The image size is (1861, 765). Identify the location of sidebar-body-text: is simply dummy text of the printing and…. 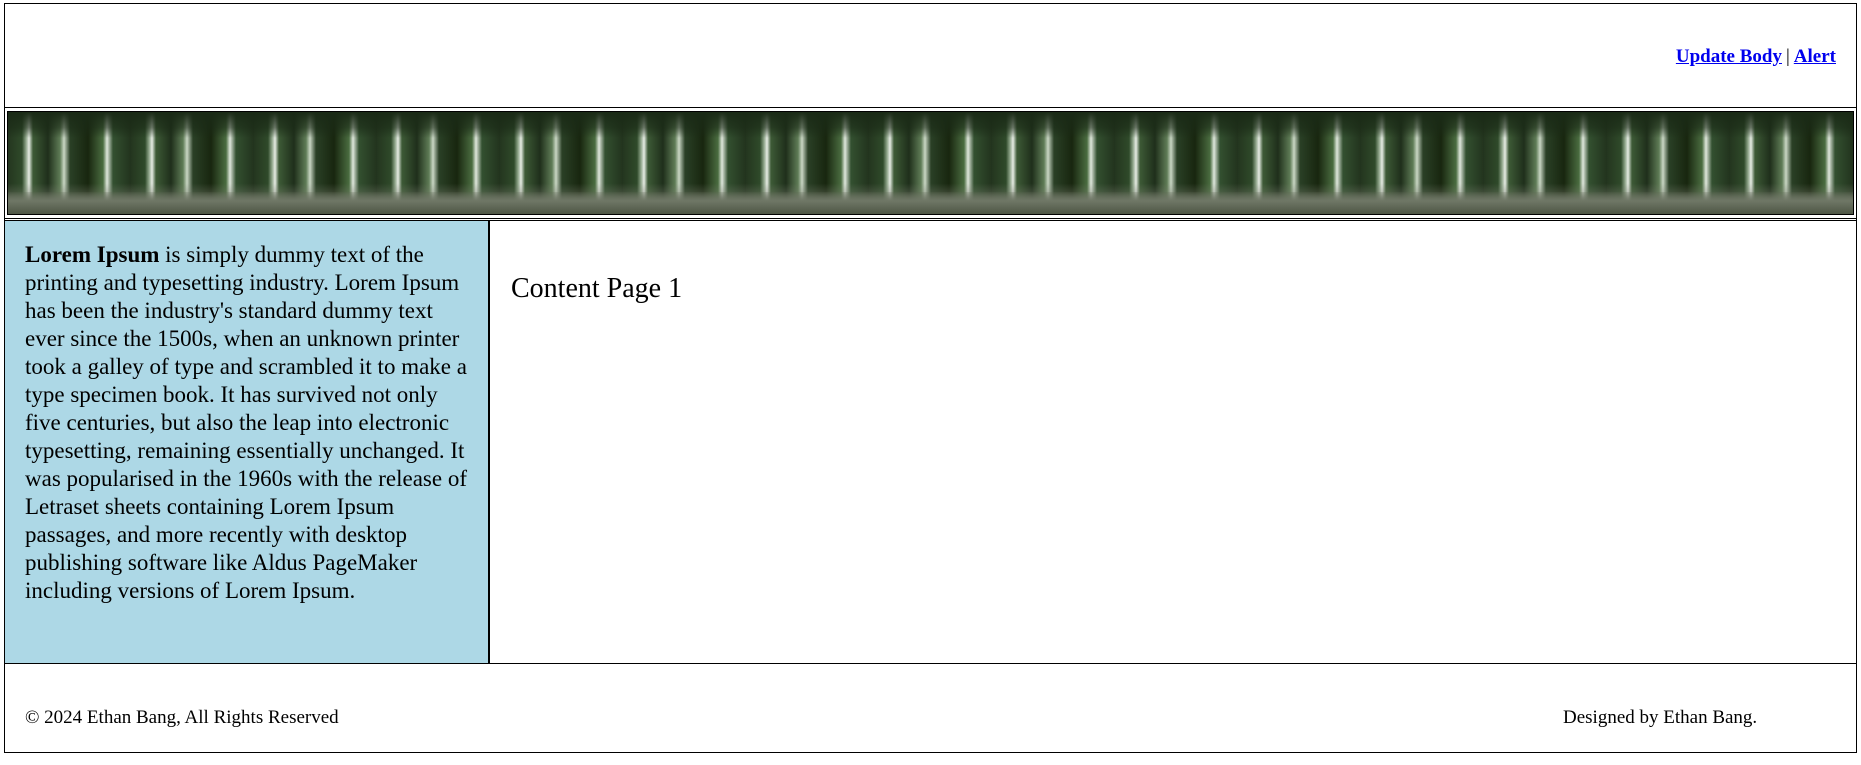
(246, 422).